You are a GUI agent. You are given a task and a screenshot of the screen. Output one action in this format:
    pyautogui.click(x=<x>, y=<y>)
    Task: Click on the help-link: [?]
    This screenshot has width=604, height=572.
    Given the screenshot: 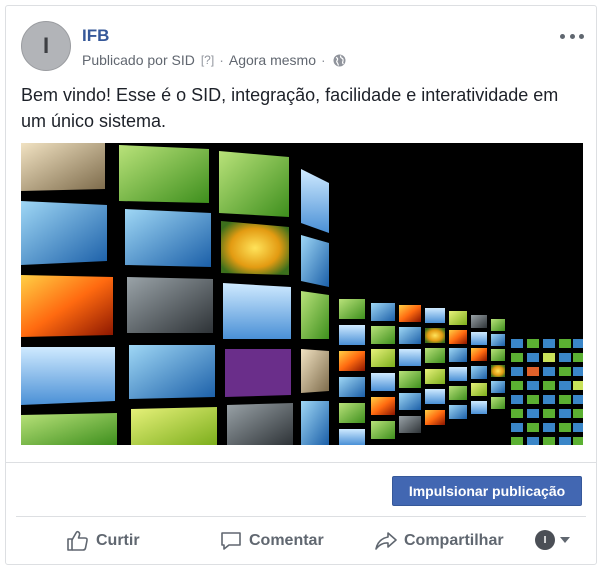 What is the action you would take?
    pyautogui.click(x=207, y=60)
    